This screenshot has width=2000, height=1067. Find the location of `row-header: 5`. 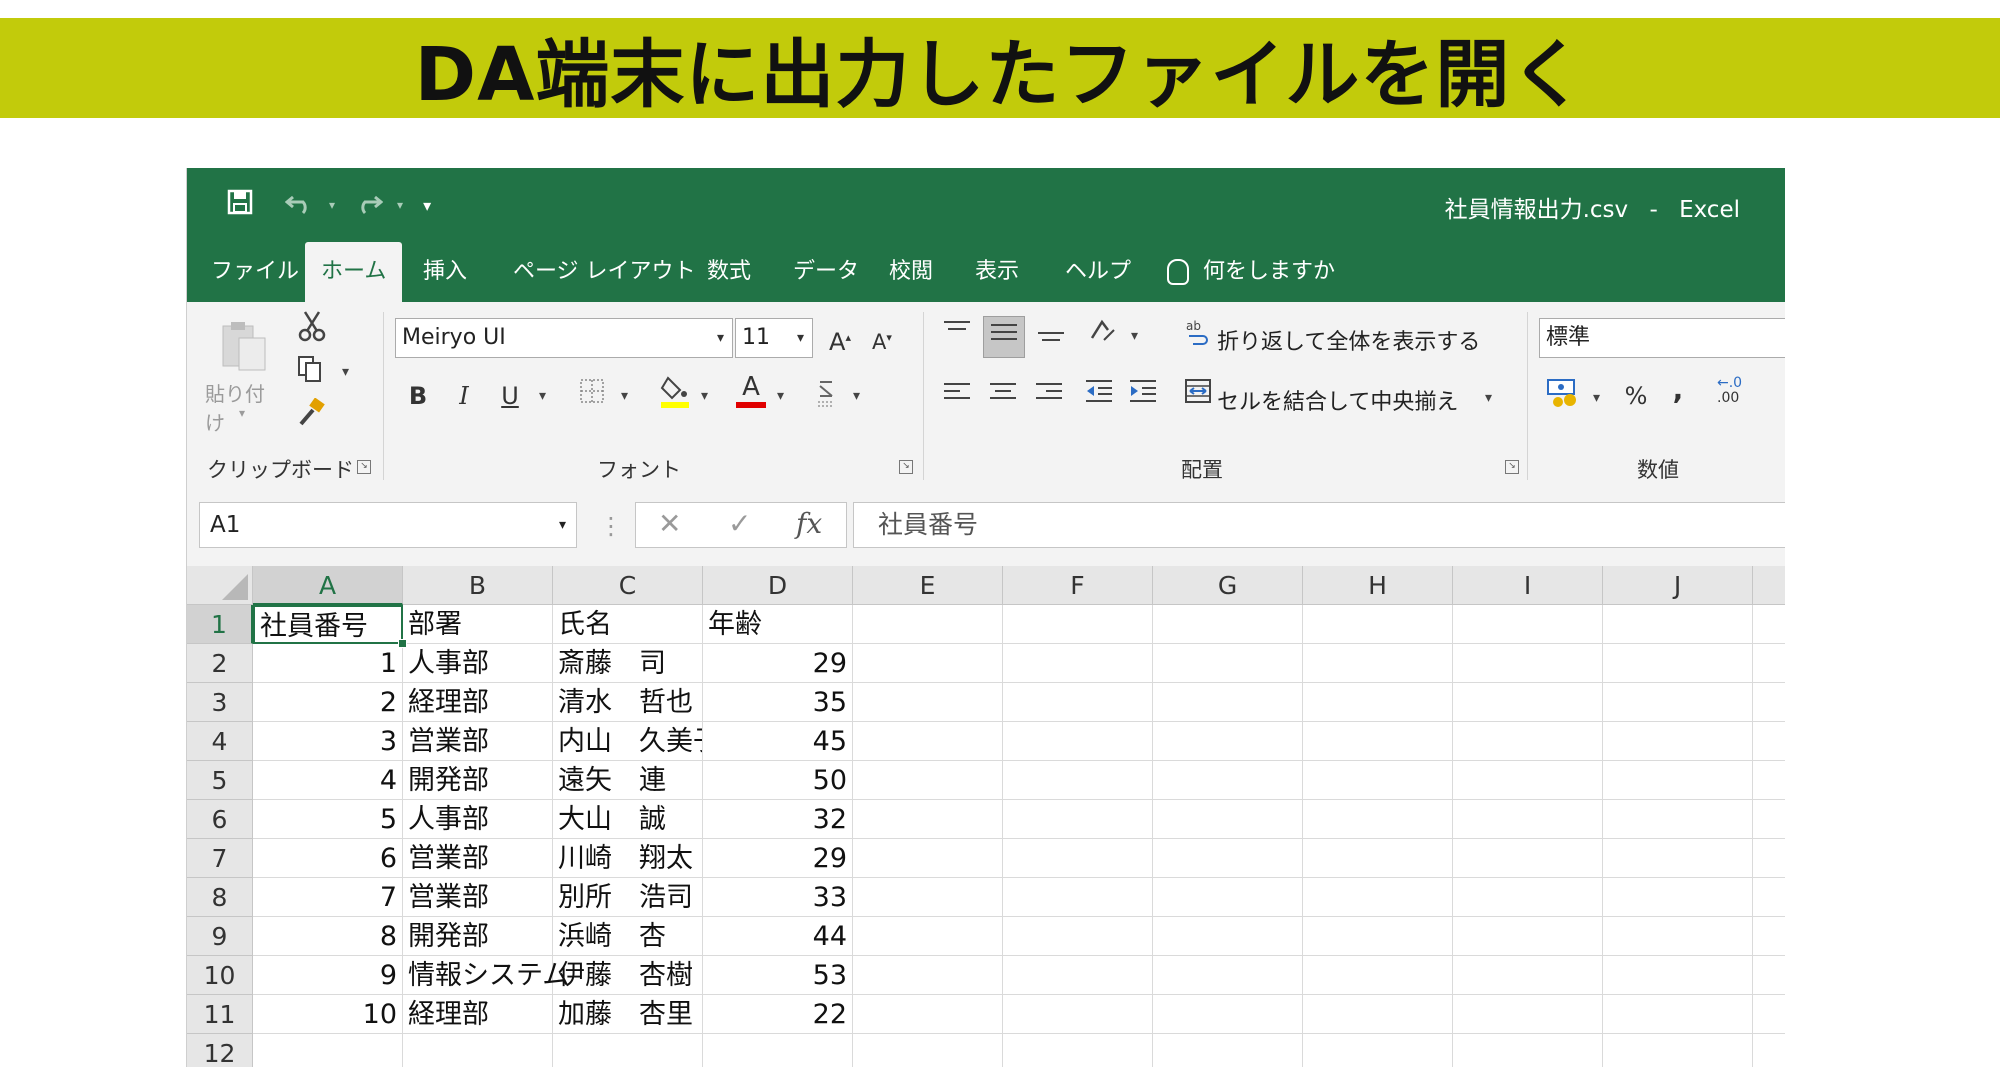

row-header: 5 is located at coordinates (220, 780).